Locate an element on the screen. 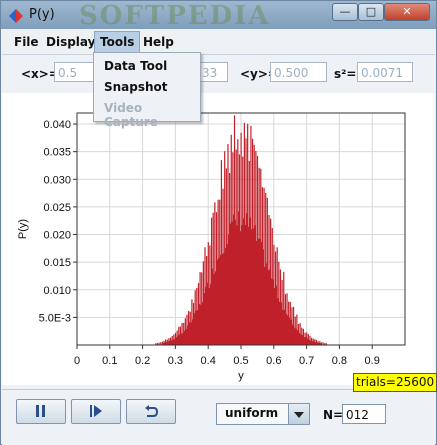 The height and width of the screenshot is (445, 437). trials-counter: trials=25600 is located at coordinates (395, 382).